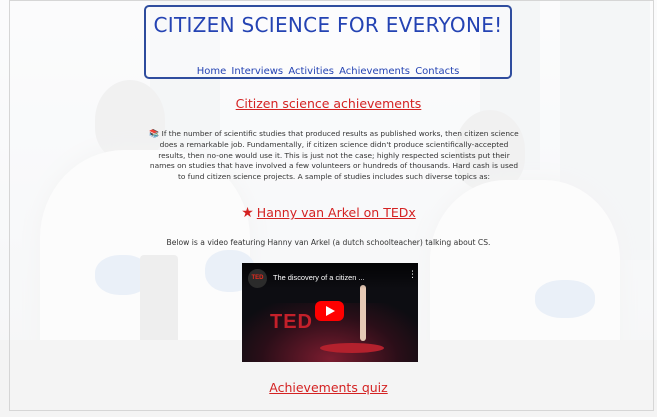 This screenshot has width=657, height=417. Describe the element at coordinates (412, 275) in the screenshot. I see `more-options-icon: ⋮` at that location.